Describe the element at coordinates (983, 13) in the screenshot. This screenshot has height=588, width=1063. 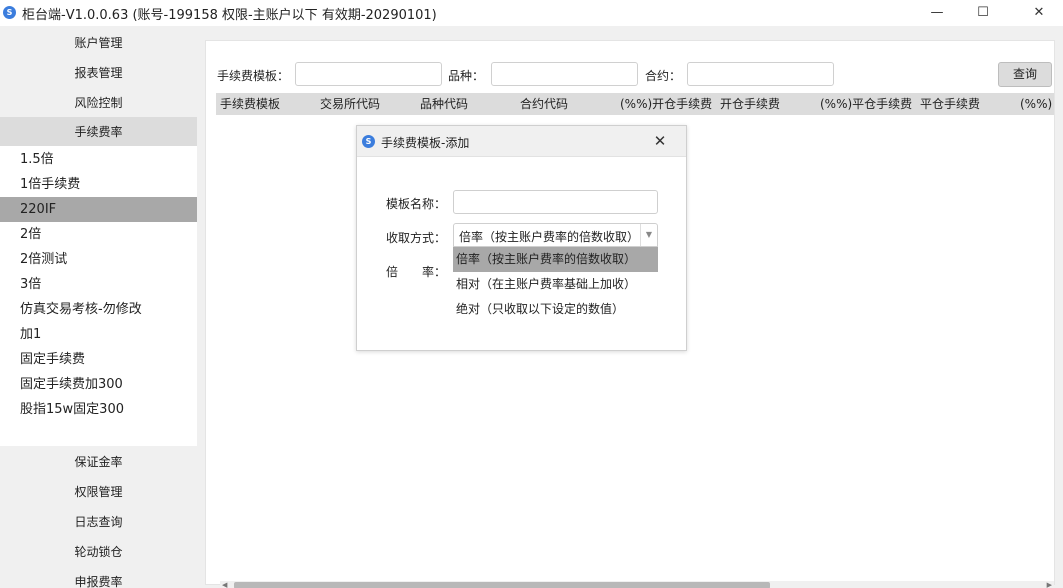
I see `maximize-button: ☐` at that location.